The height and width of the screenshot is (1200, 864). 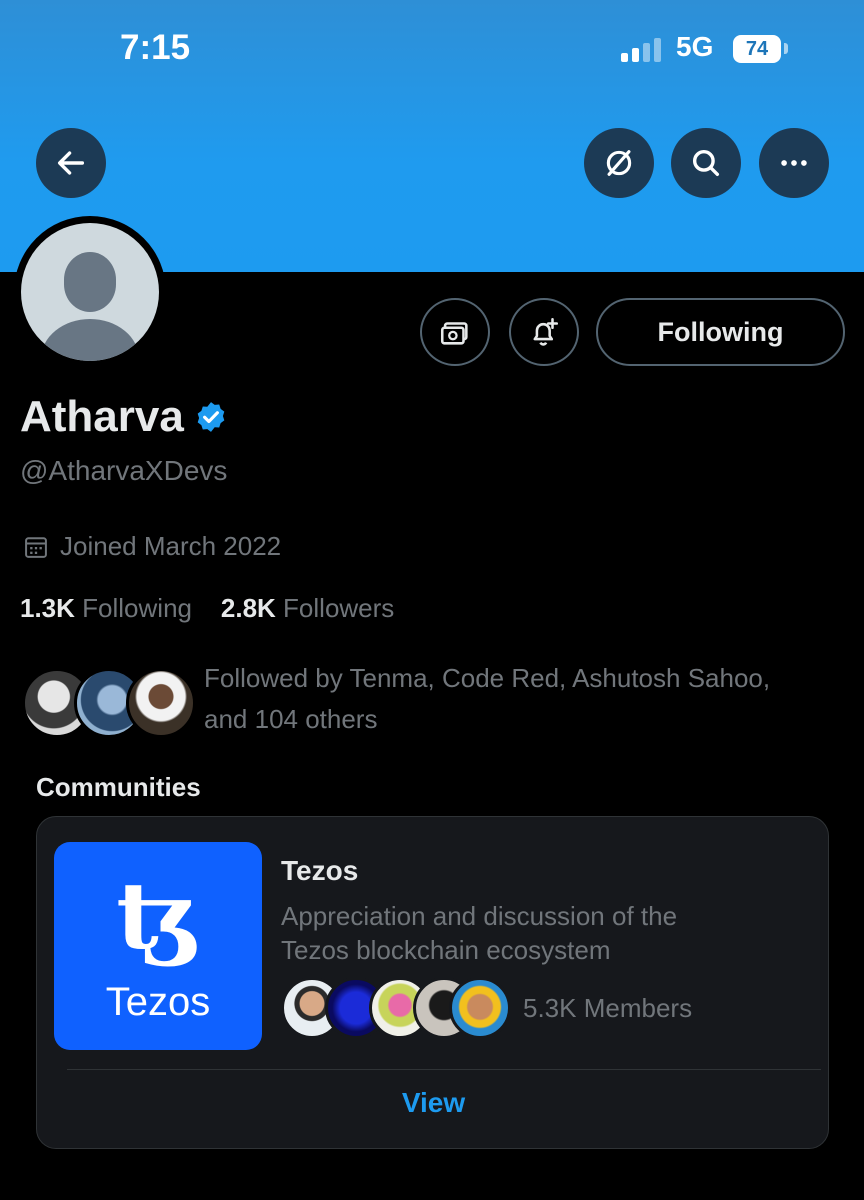 I want to click on following-link: 1.3K Following, so click(x=106, y=608).